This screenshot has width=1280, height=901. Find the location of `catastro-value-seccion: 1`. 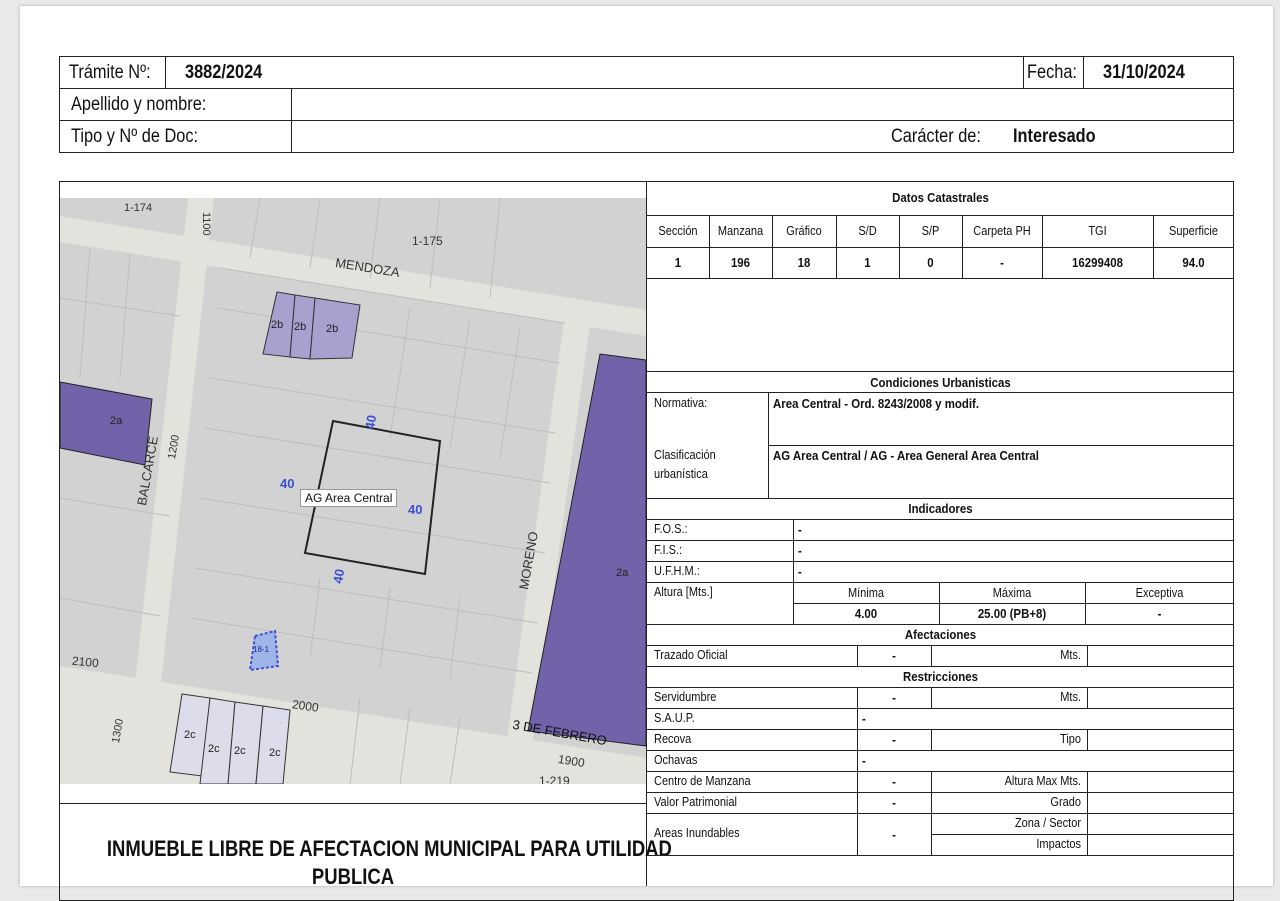

catastro-value-seccion: 1 is located at coordinates (678, 262).